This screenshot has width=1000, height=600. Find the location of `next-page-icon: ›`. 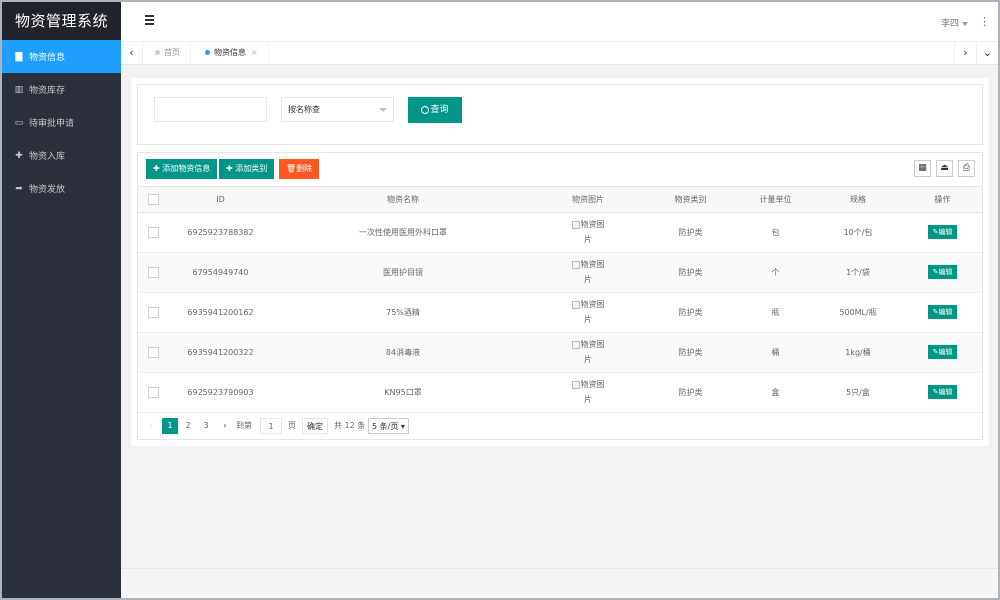

next-page-icon: › is located at coordinates (225, 426).